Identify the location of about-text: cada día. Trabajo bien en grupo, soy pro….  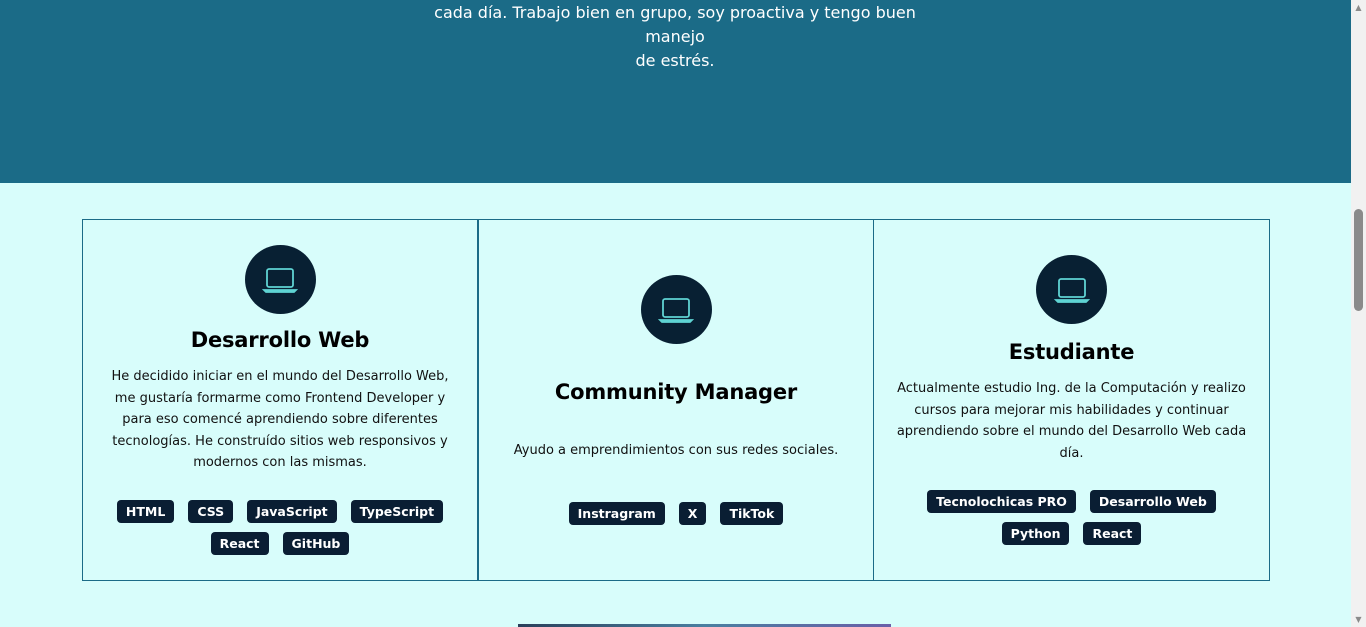
(675, 37).